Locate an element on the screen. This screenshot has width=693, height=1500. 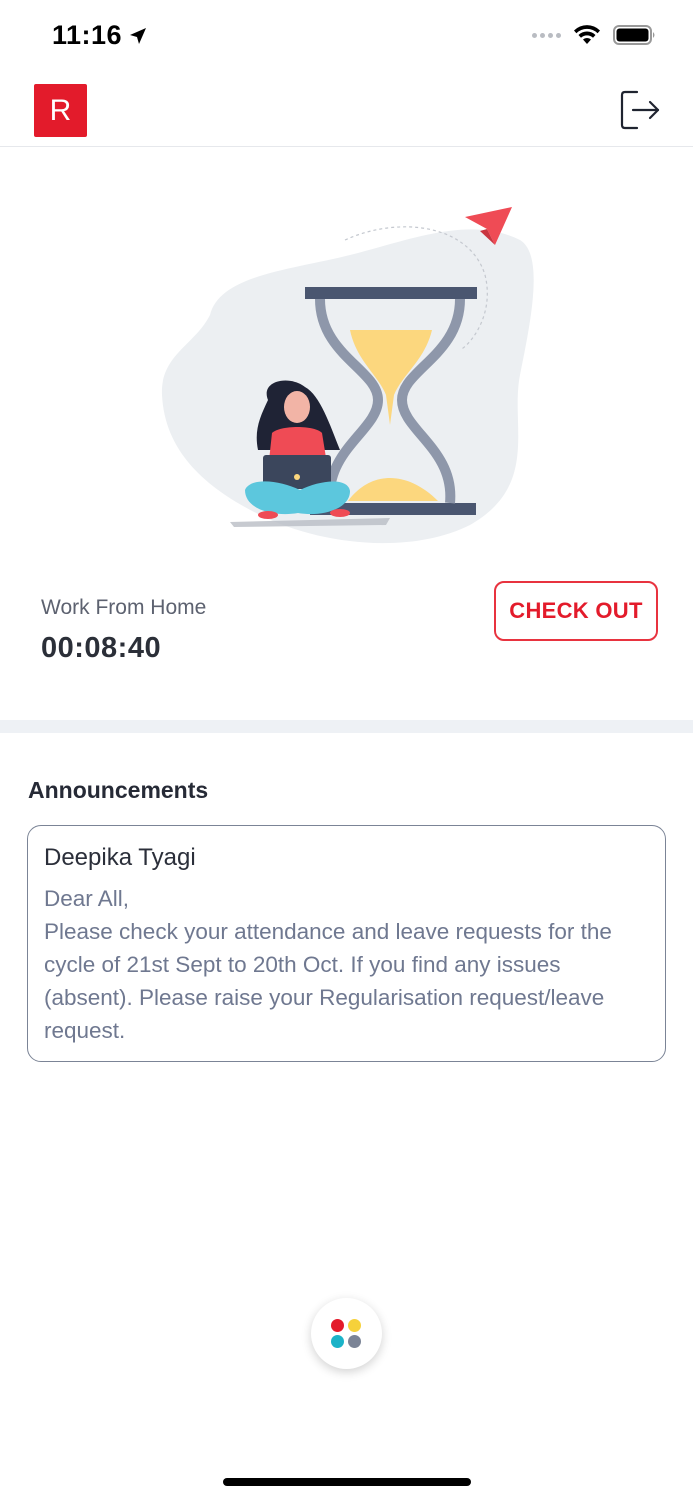
status-time-text: 11:16 is located at coordinates (87, 35).